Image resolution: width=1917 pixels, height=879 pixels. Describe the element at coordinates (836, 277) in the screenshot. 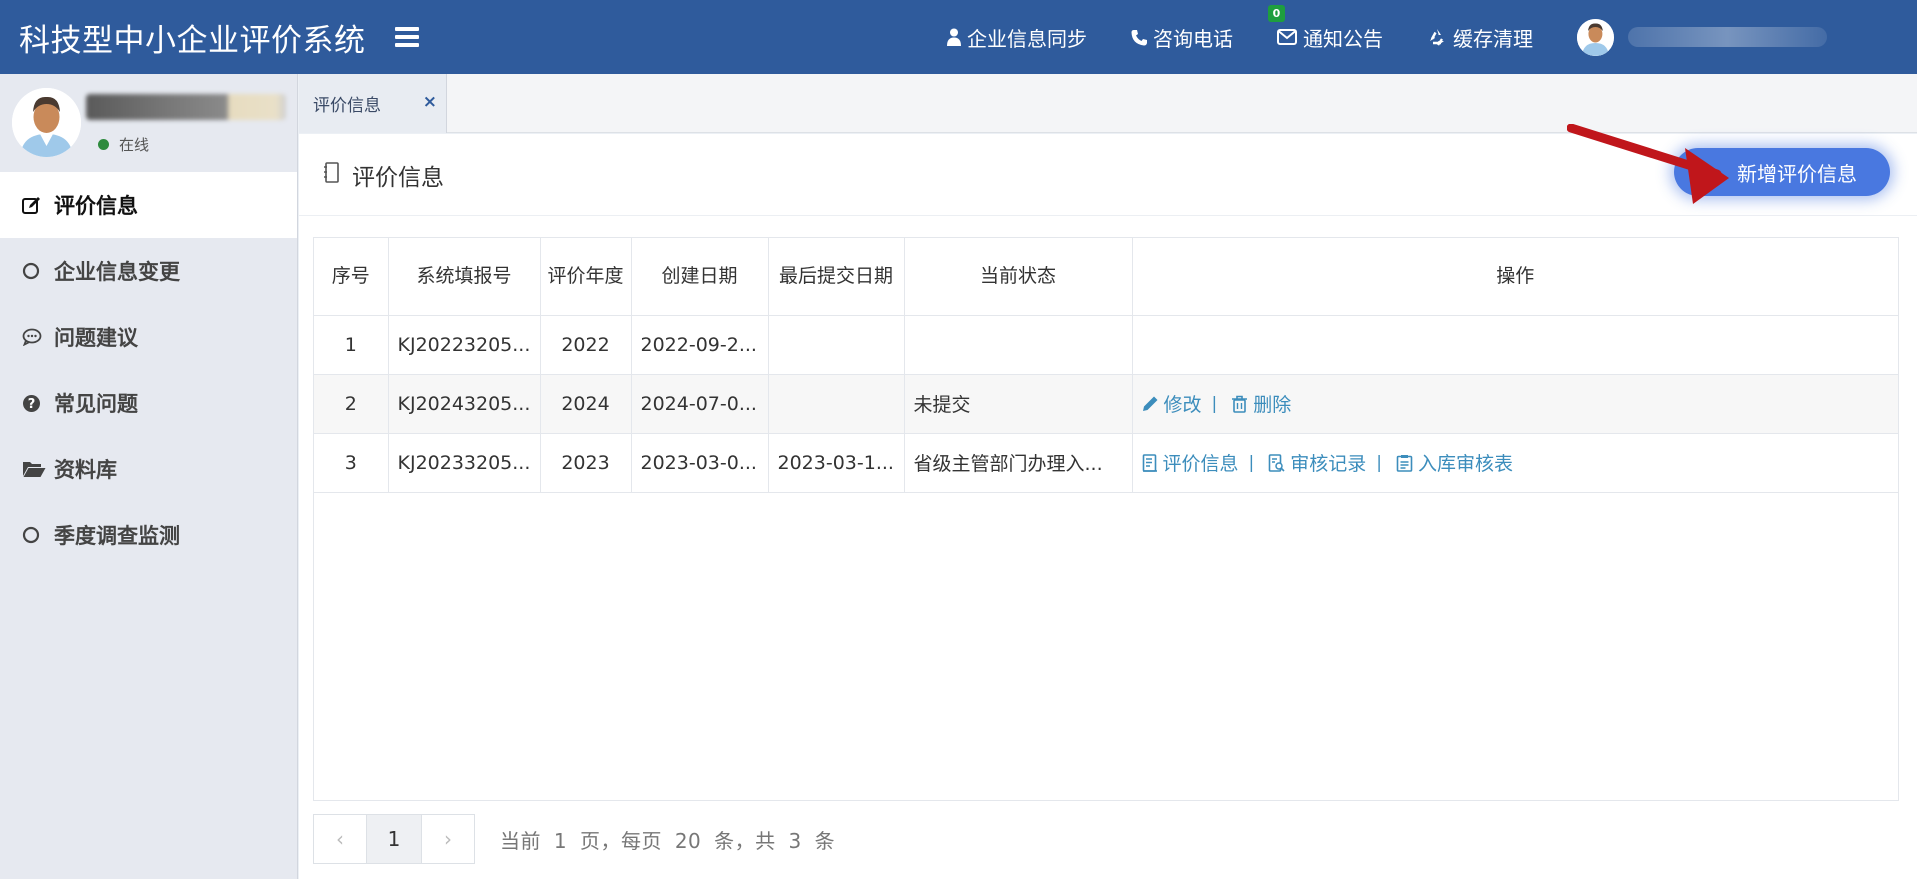

I see `col-header-submitted: 最后提交日期` at that location.